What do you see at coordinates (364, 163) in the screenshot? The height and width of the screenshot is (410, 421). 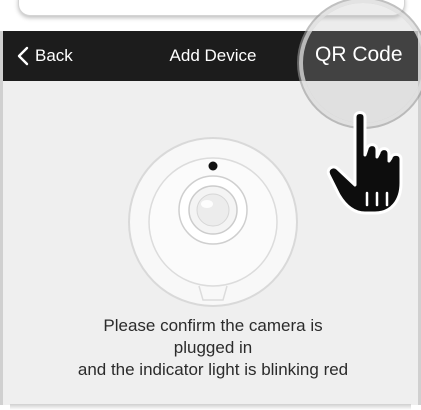 I see `pointing-hand-icon` at bounding box center [364, 163].